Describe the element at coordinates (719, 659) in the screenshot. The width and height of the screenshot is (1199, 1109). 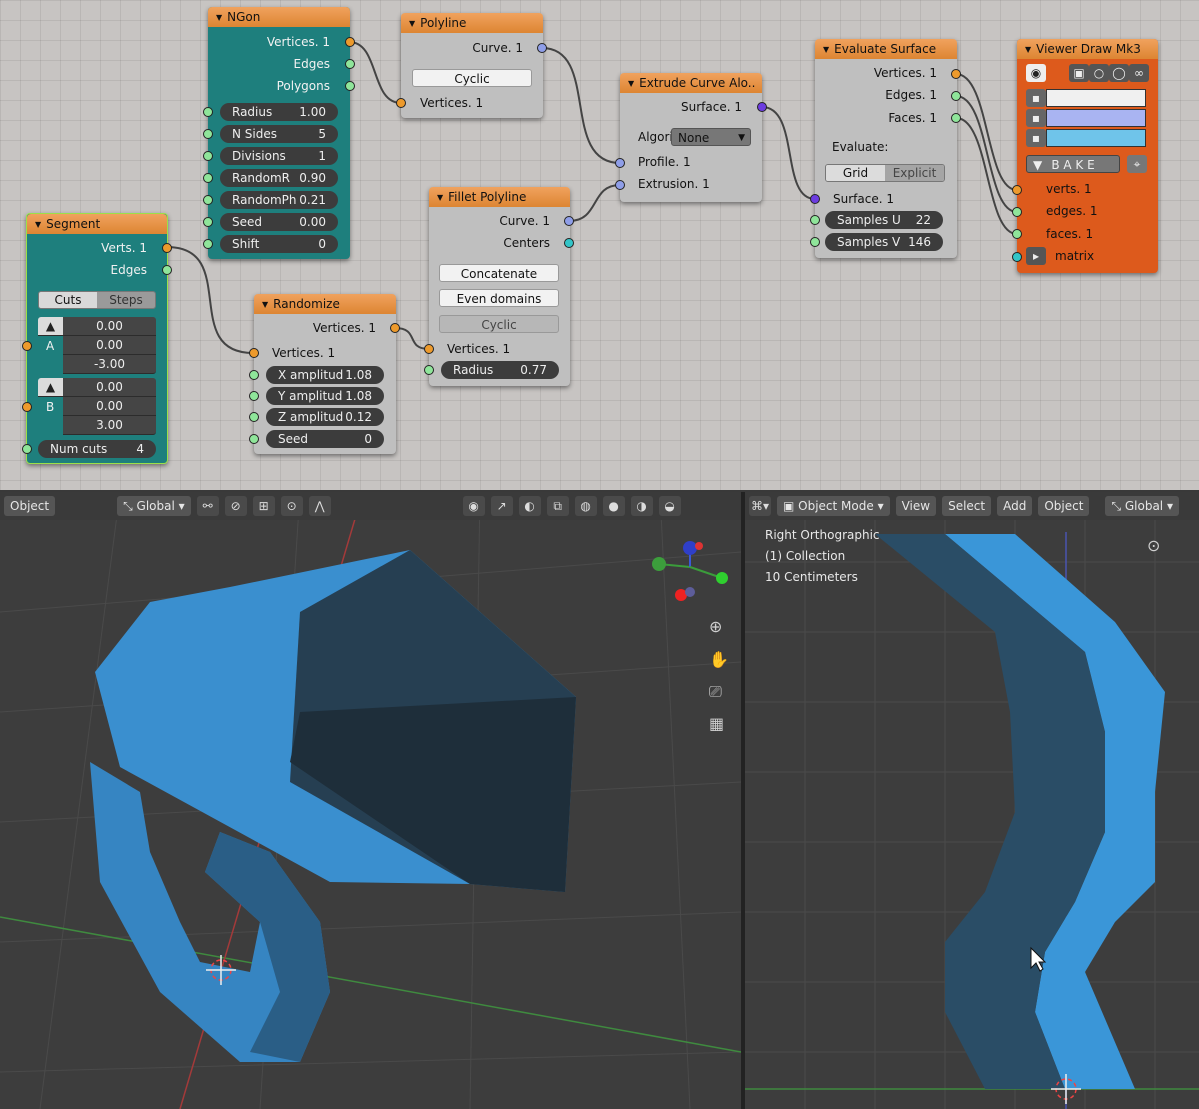
I see `pan-hand-icon: ✋` at that location.